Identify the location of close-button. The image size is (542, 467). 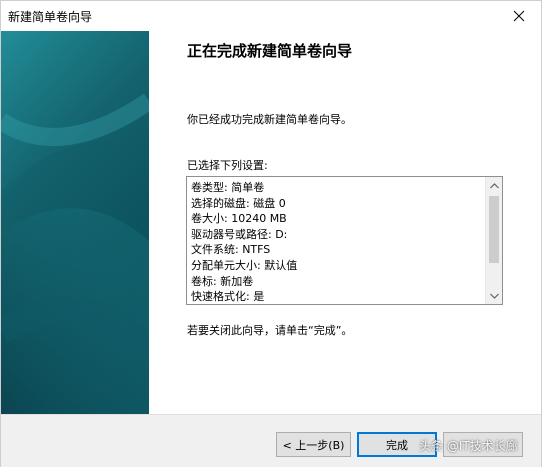
(519, 16).